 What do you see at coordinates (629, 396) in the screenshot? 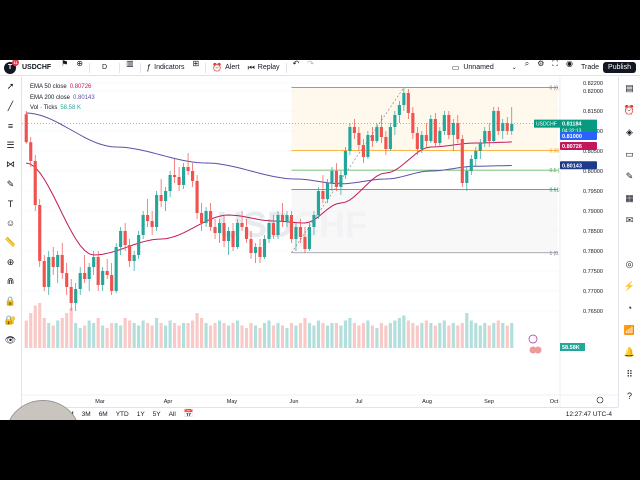
I see `help-icon: ?` at bounding box center [629, 396].